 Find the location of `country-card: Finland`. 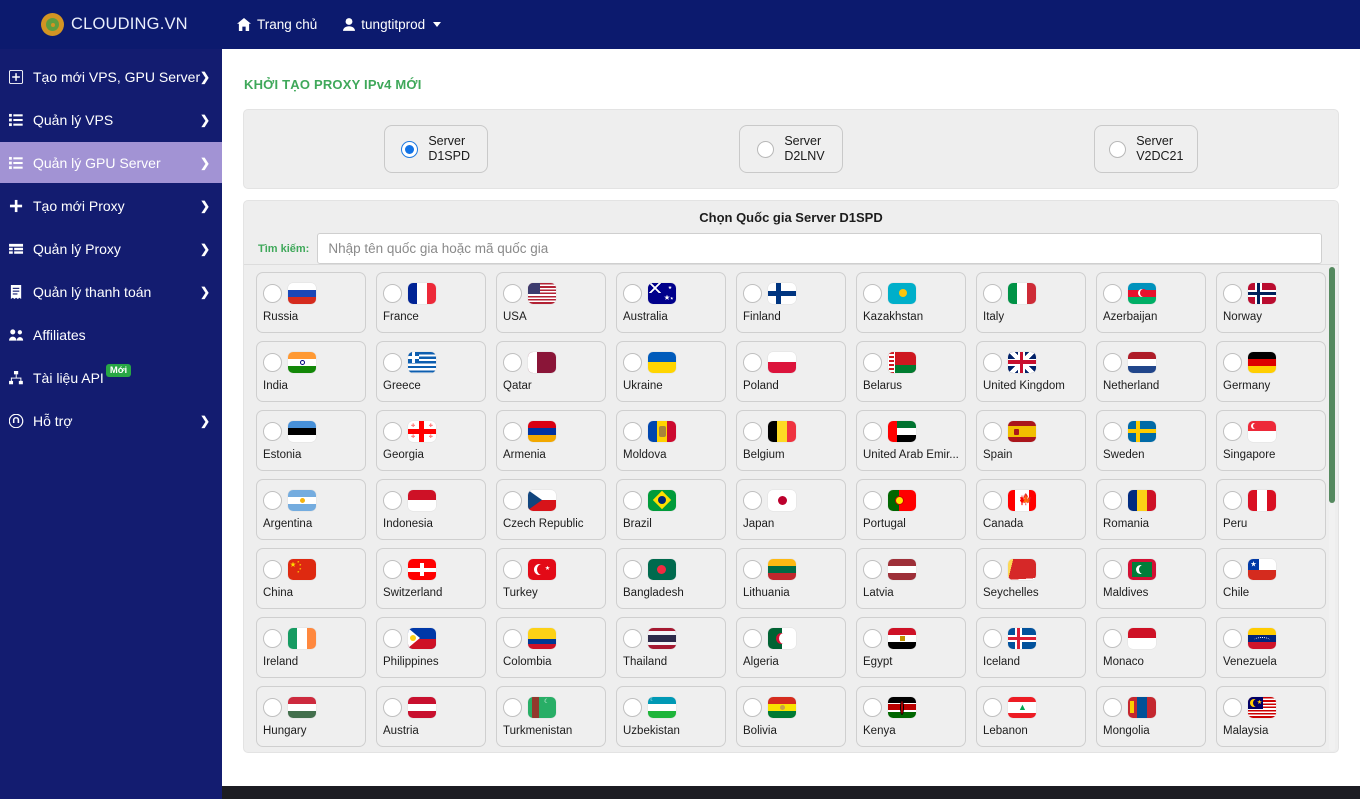

country-card: Finland is located at coordinates (791, 302).